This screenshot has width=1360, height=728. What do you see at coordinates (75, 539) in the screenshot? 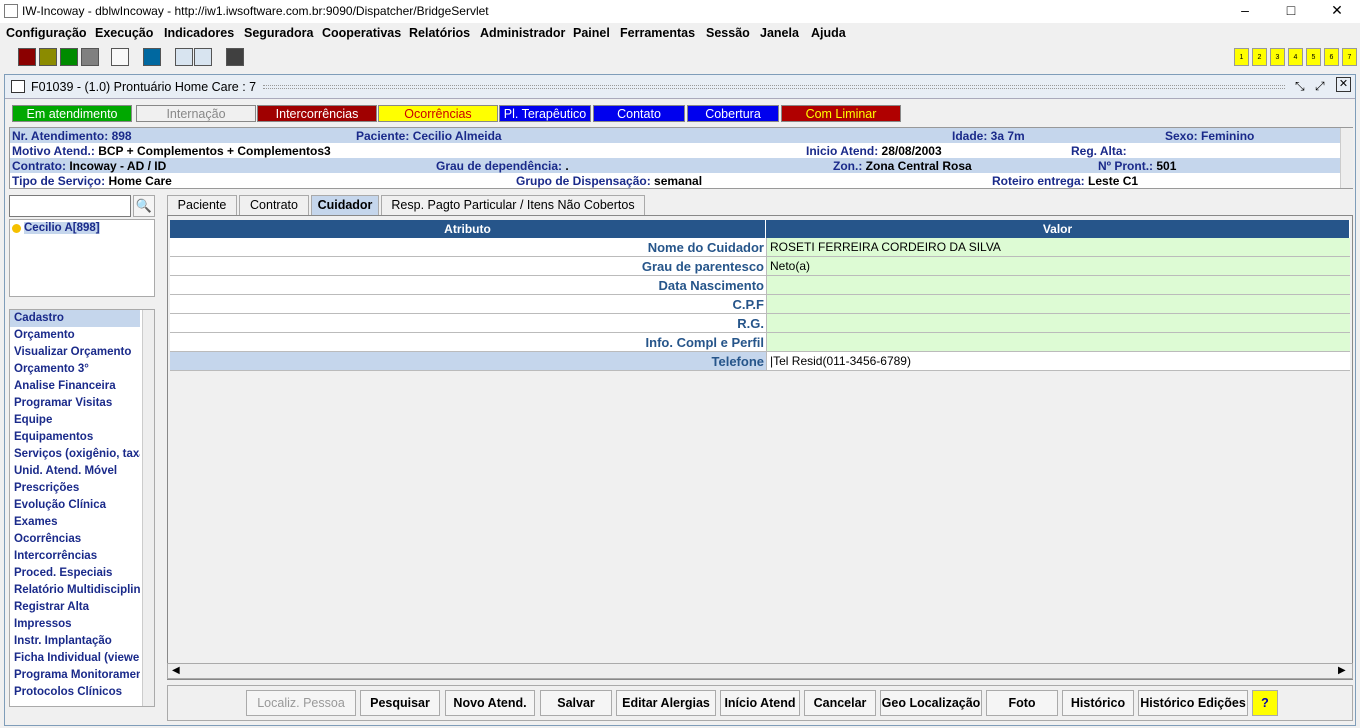
I see `side-menu-item: Ocorrências` at bounding box center [75, 539].